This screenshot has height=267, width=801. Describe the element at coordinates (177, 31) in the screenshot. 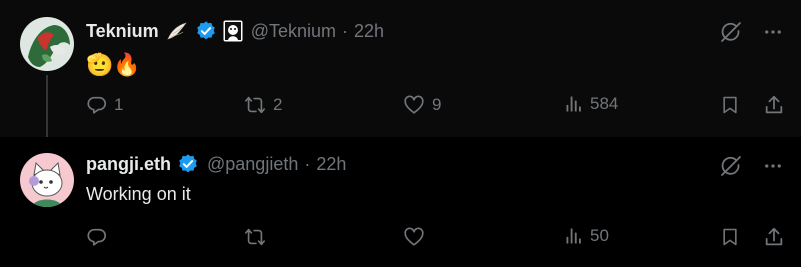

I see `wing-icon` at that location.